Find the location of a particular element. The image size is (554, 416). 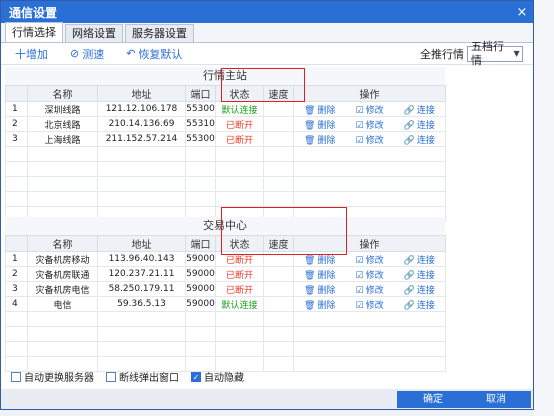

auto-hide-checkbox: ✓ 自动隐藏 is located at coordinates (217, 376).